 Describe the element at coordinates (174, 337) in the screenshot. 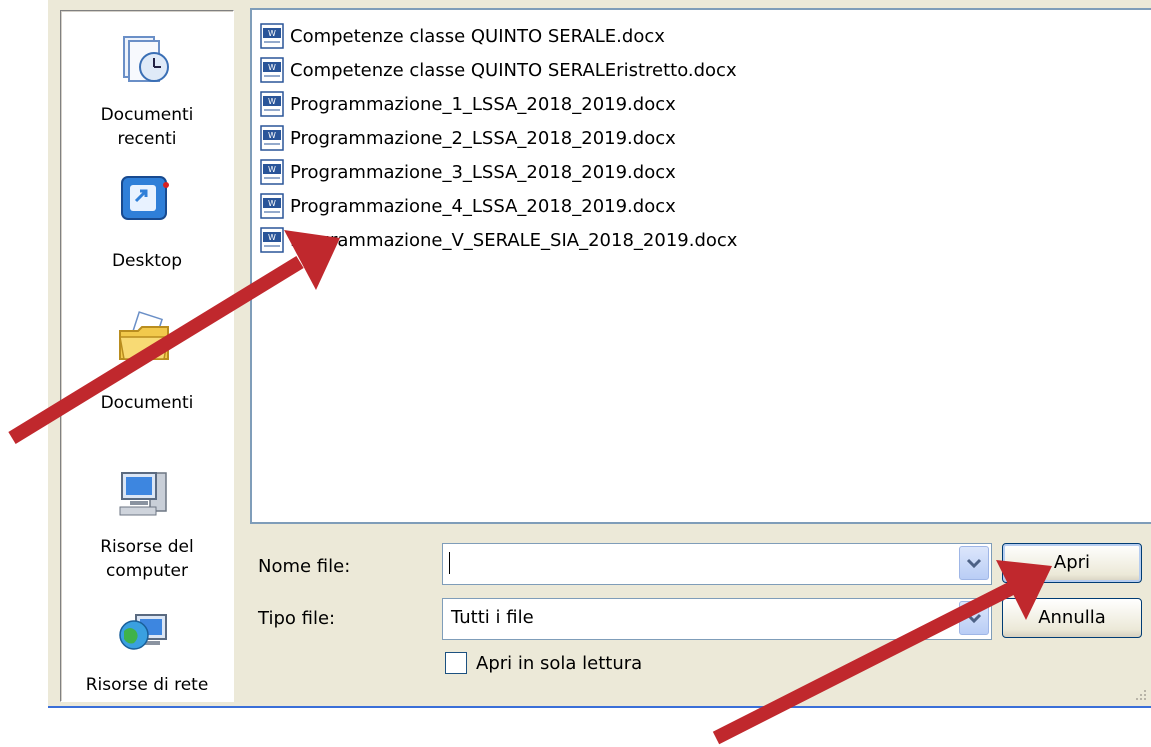

I see `annotation-arrow-file` at that location.